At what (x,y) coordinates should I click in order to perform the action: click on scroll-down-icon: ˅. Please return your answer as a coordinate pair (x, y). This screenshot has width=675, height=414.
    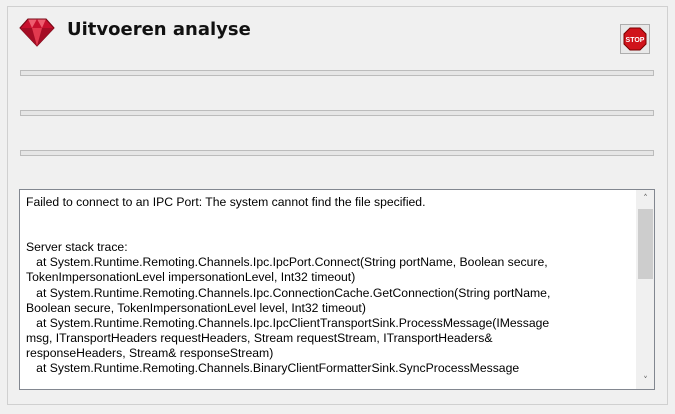
    Looking at the image, I should click on (645, 380).